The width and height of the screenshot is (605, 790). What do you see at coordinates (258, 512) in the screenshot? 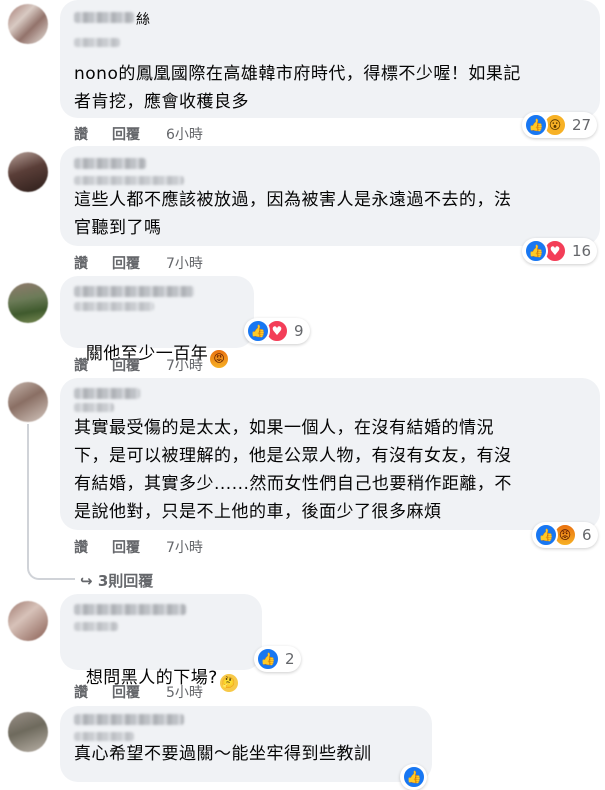
I see `comment-text-line: 是說他對，只是不上他的車，後面少了很多麻煩` at bounding box center [258, 512].